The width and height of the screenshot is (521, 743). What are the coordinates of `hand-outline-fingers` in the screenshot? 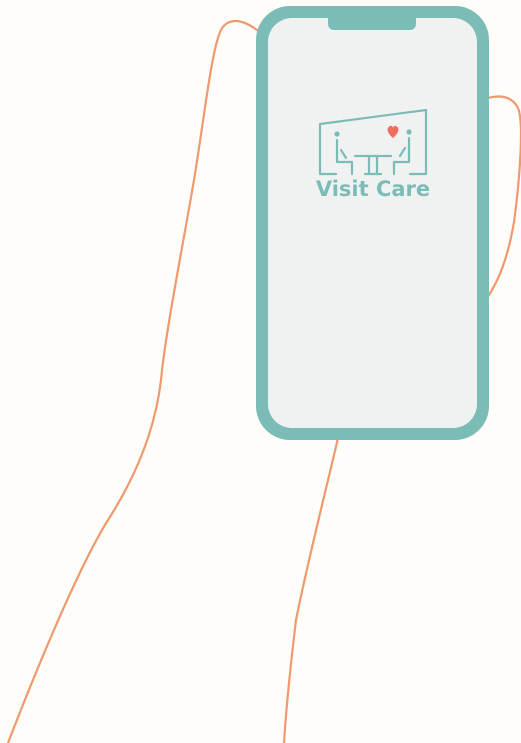 It's located at (503, 197).